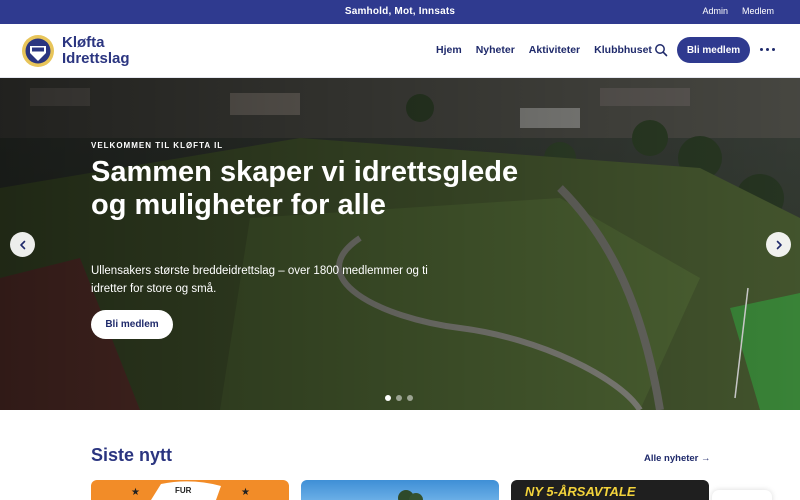 Image resolution: width=800 pixels, height=500 pixels. Describe the element at coordinates (495, 50) in the screenshot. I see `nav-news: Nyheter` at that location.